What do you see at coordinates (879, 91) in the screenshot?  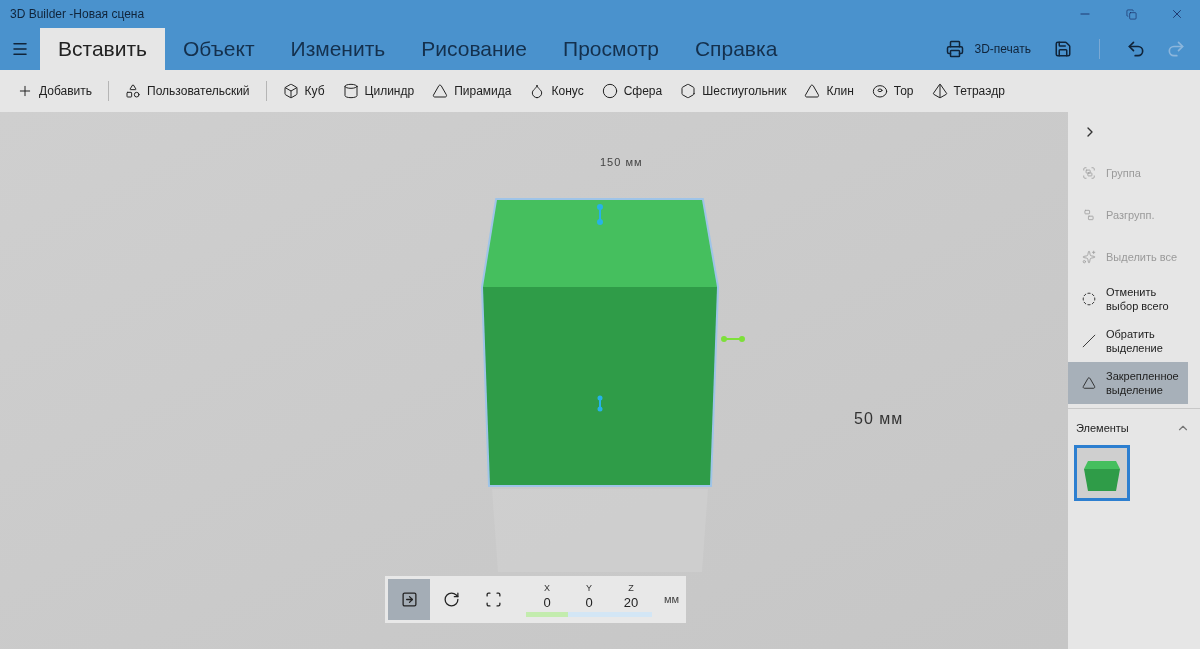 I see `torus-icon` at bounding box center [879, 91].